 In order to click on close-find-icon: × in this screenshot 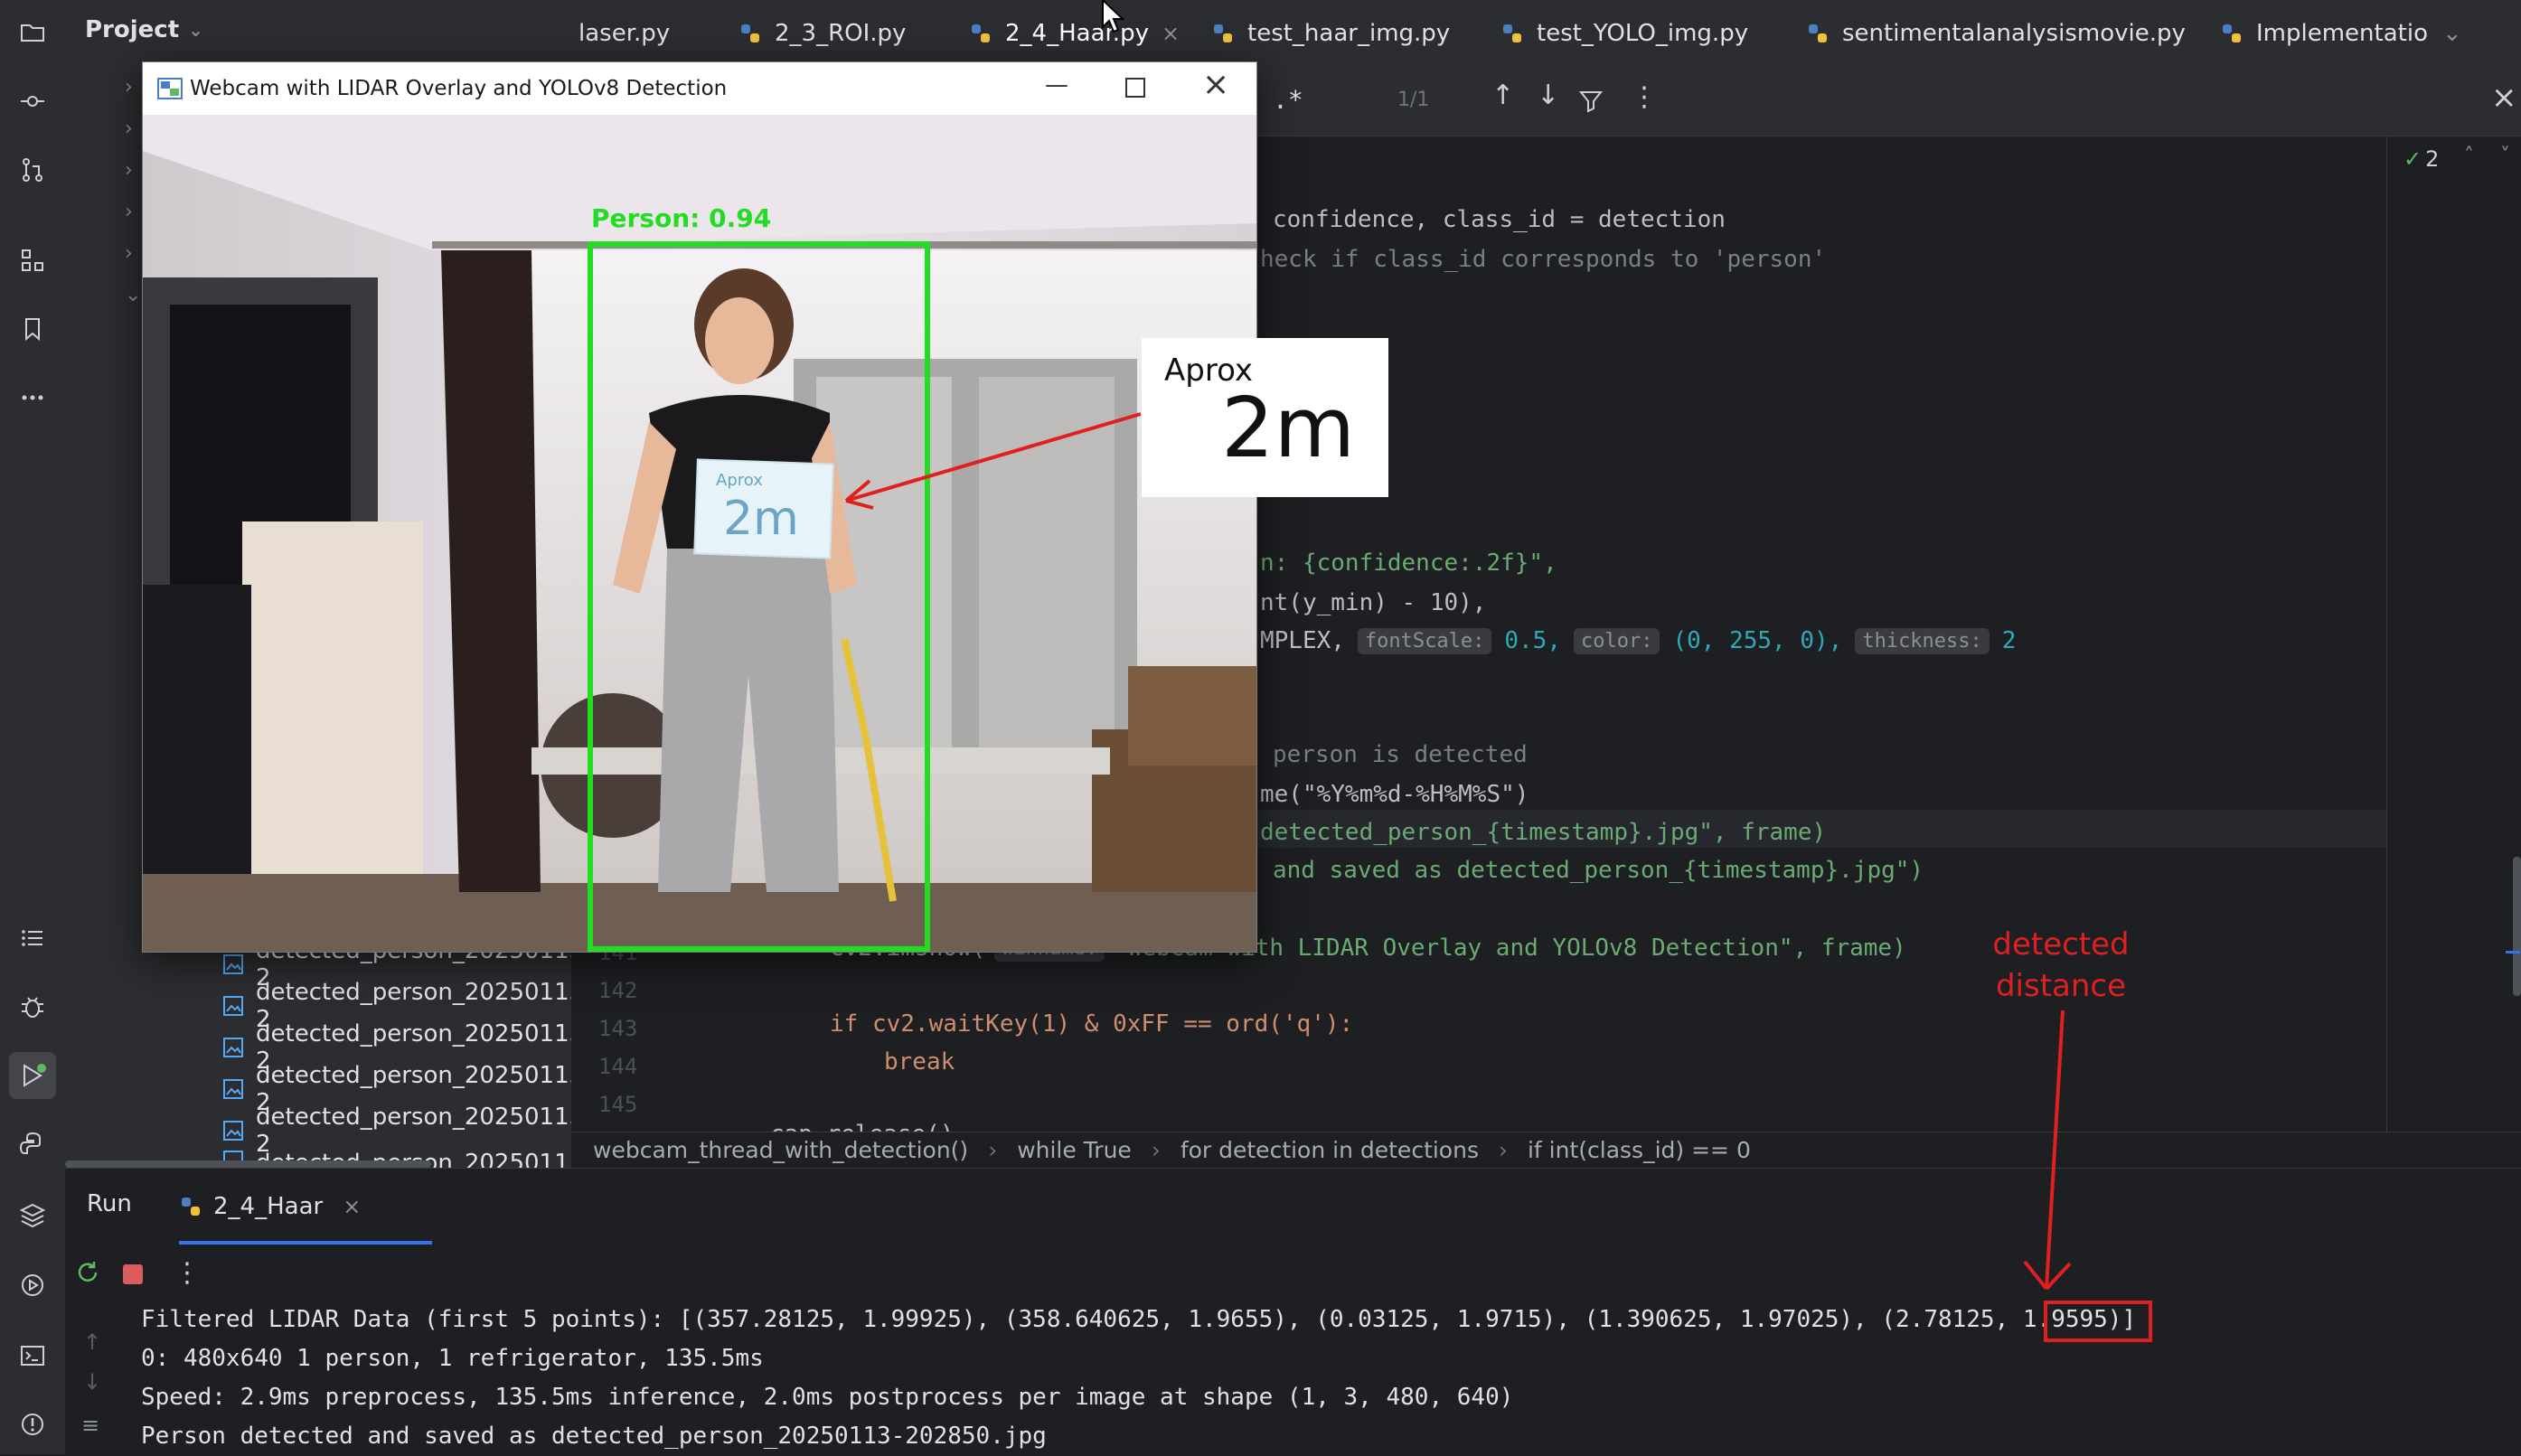, I will do `click(2504, 98)`.